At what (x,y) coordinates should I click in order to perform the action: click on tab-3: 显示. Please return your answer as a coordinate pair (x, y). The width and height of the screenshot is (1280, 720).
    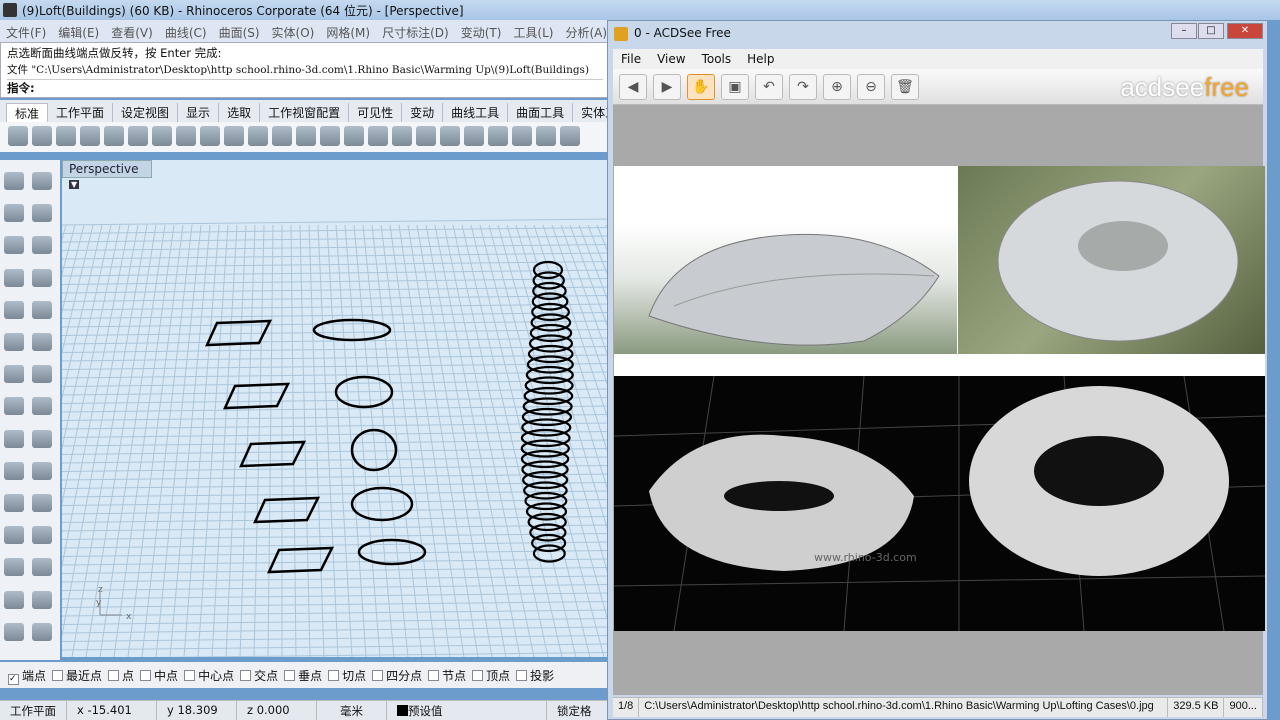
    Looking at the image, I should click on (199, 112).